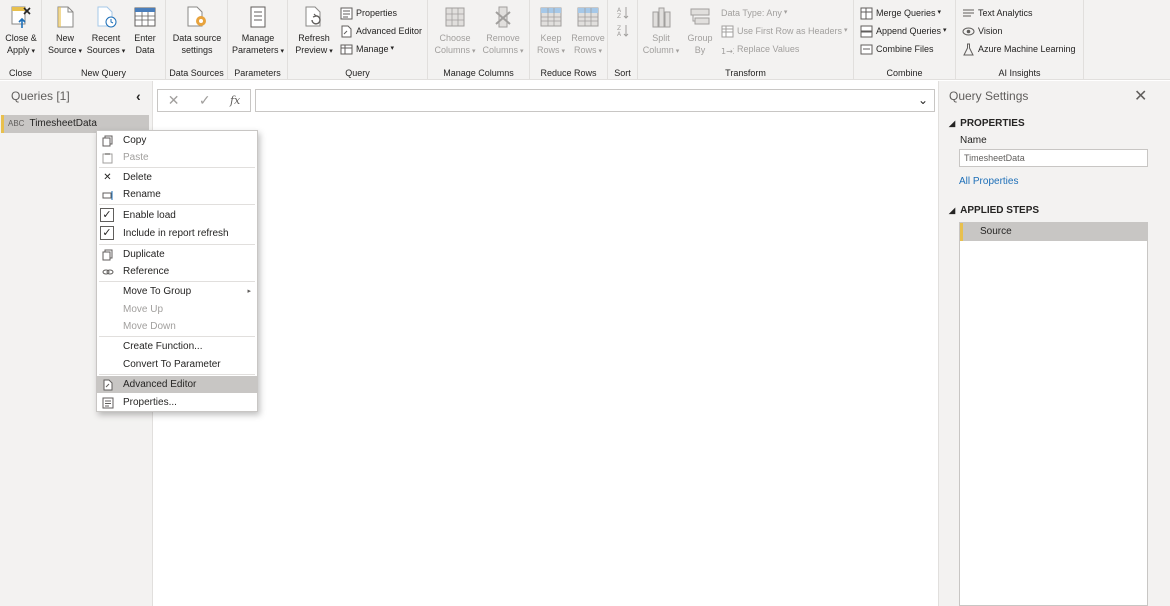 This screenshot has height=606, width=1170. What do you see at coordinates (727, 31) in the screenshot?
I see `headers-icon` at bounding box center [727, 31].